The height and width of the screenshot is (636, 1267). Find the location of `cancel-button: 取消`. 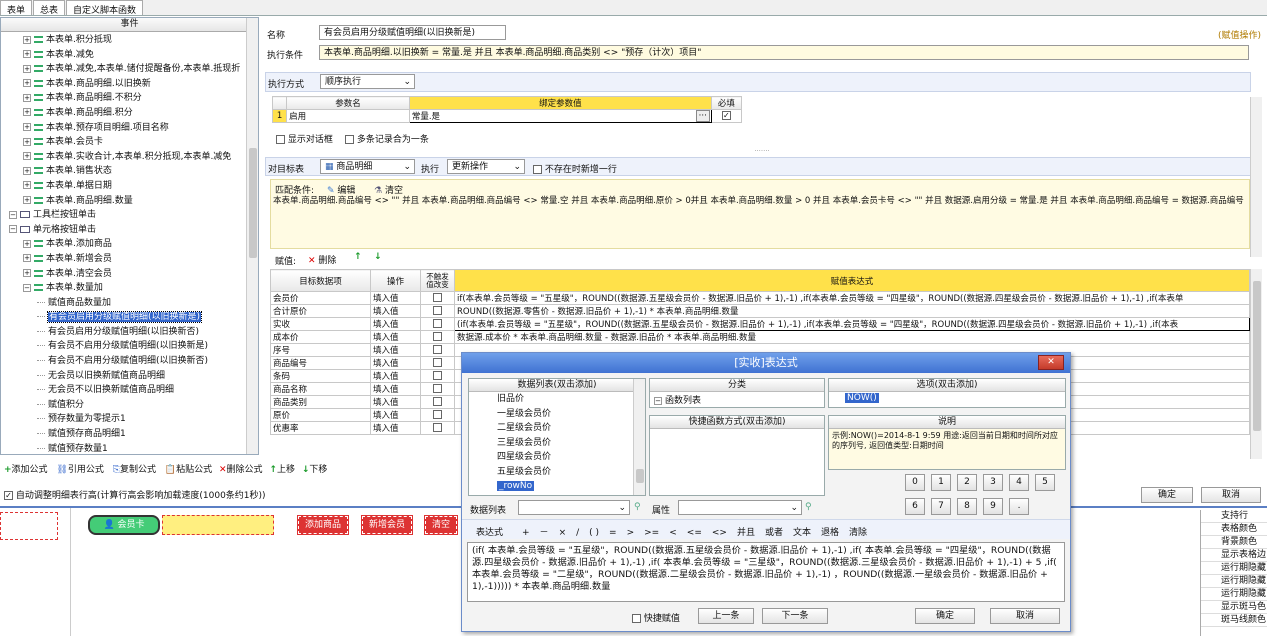

cancel-button: 取消 is located at coordinates (1231, 495).